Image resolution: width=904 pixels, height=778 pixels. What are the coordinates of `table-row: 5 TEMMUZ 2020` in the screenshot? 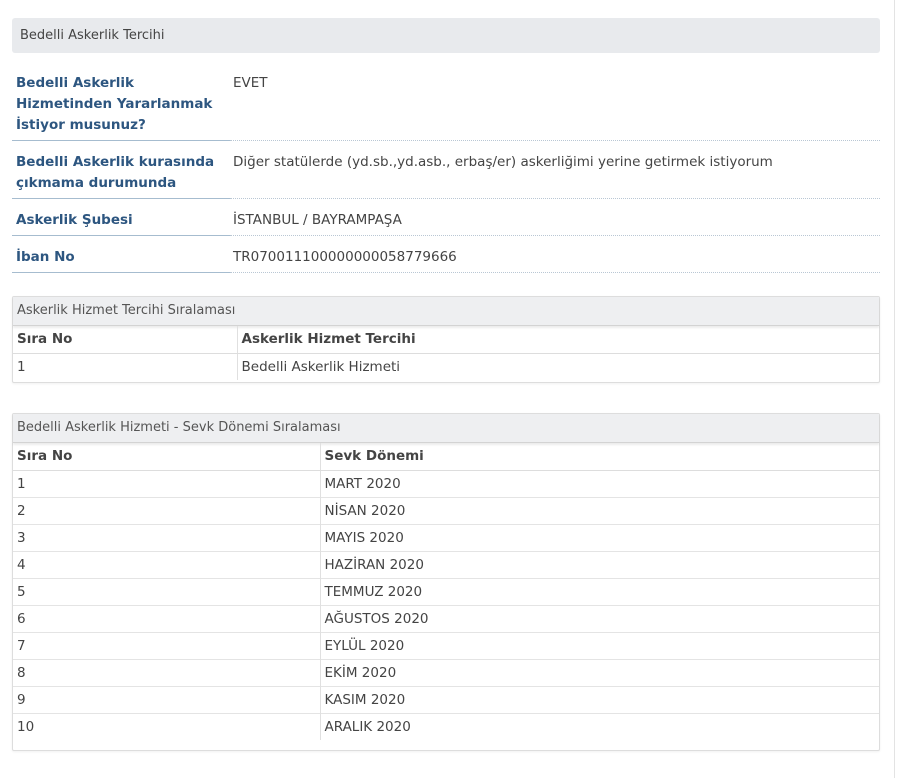 It's located at (446, 591).